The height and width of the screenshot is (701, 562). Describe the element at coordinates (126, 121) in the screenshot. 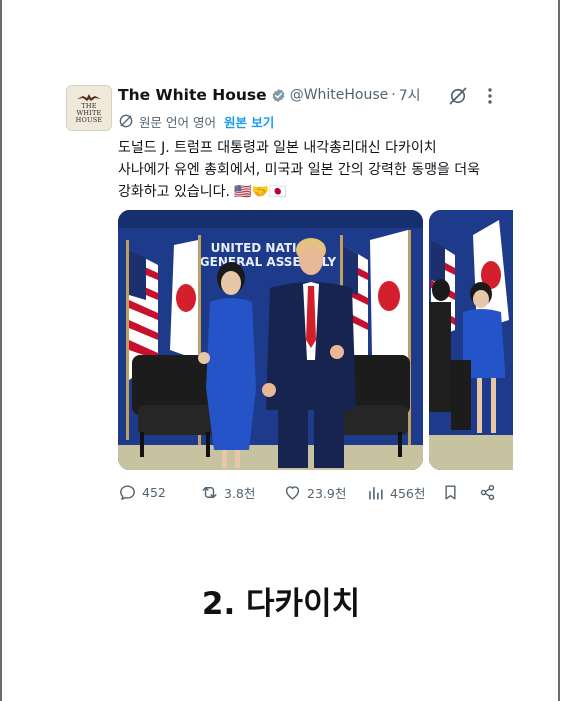

I see `translate-globe-icon` at that location.